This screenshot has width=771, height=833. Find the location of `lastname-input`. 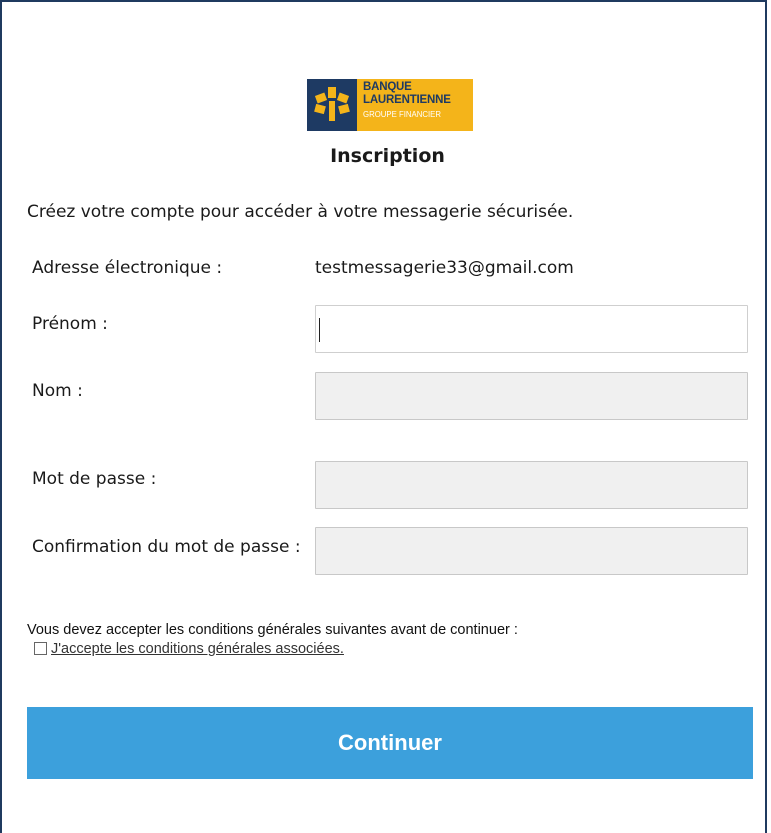

lastname-input is located at coordinates (531, 396).